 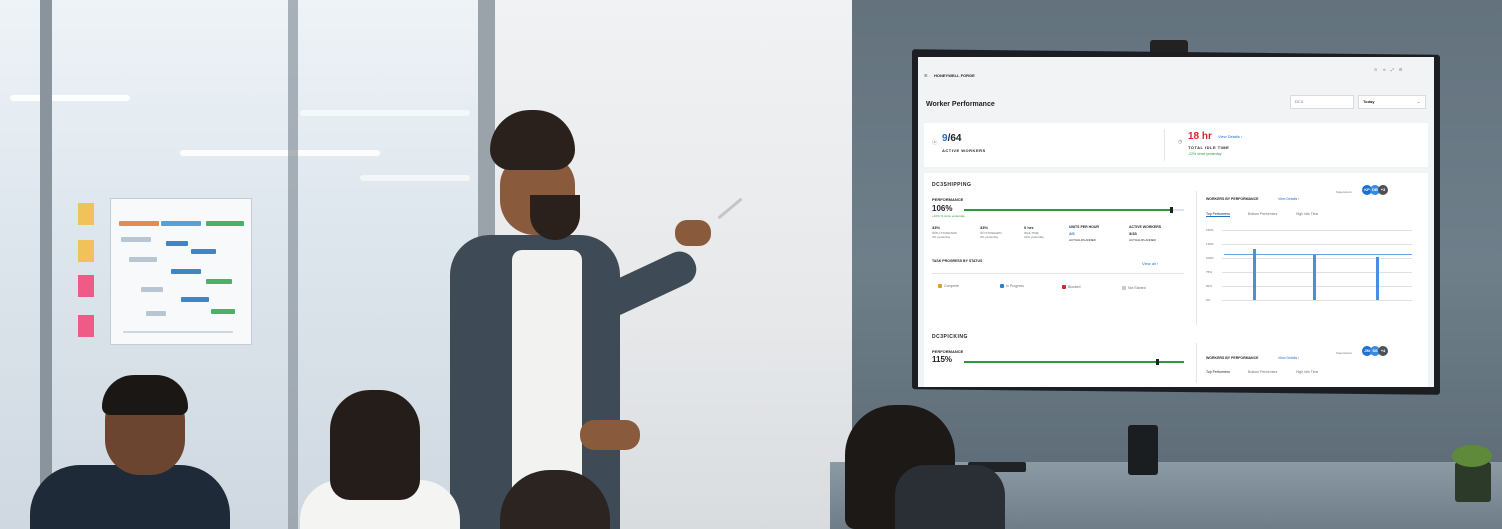 What do you see at coordinates (960, 104) in the screenshot?
I see `page-title: Worker Performance` at bounding box center [960, 104].